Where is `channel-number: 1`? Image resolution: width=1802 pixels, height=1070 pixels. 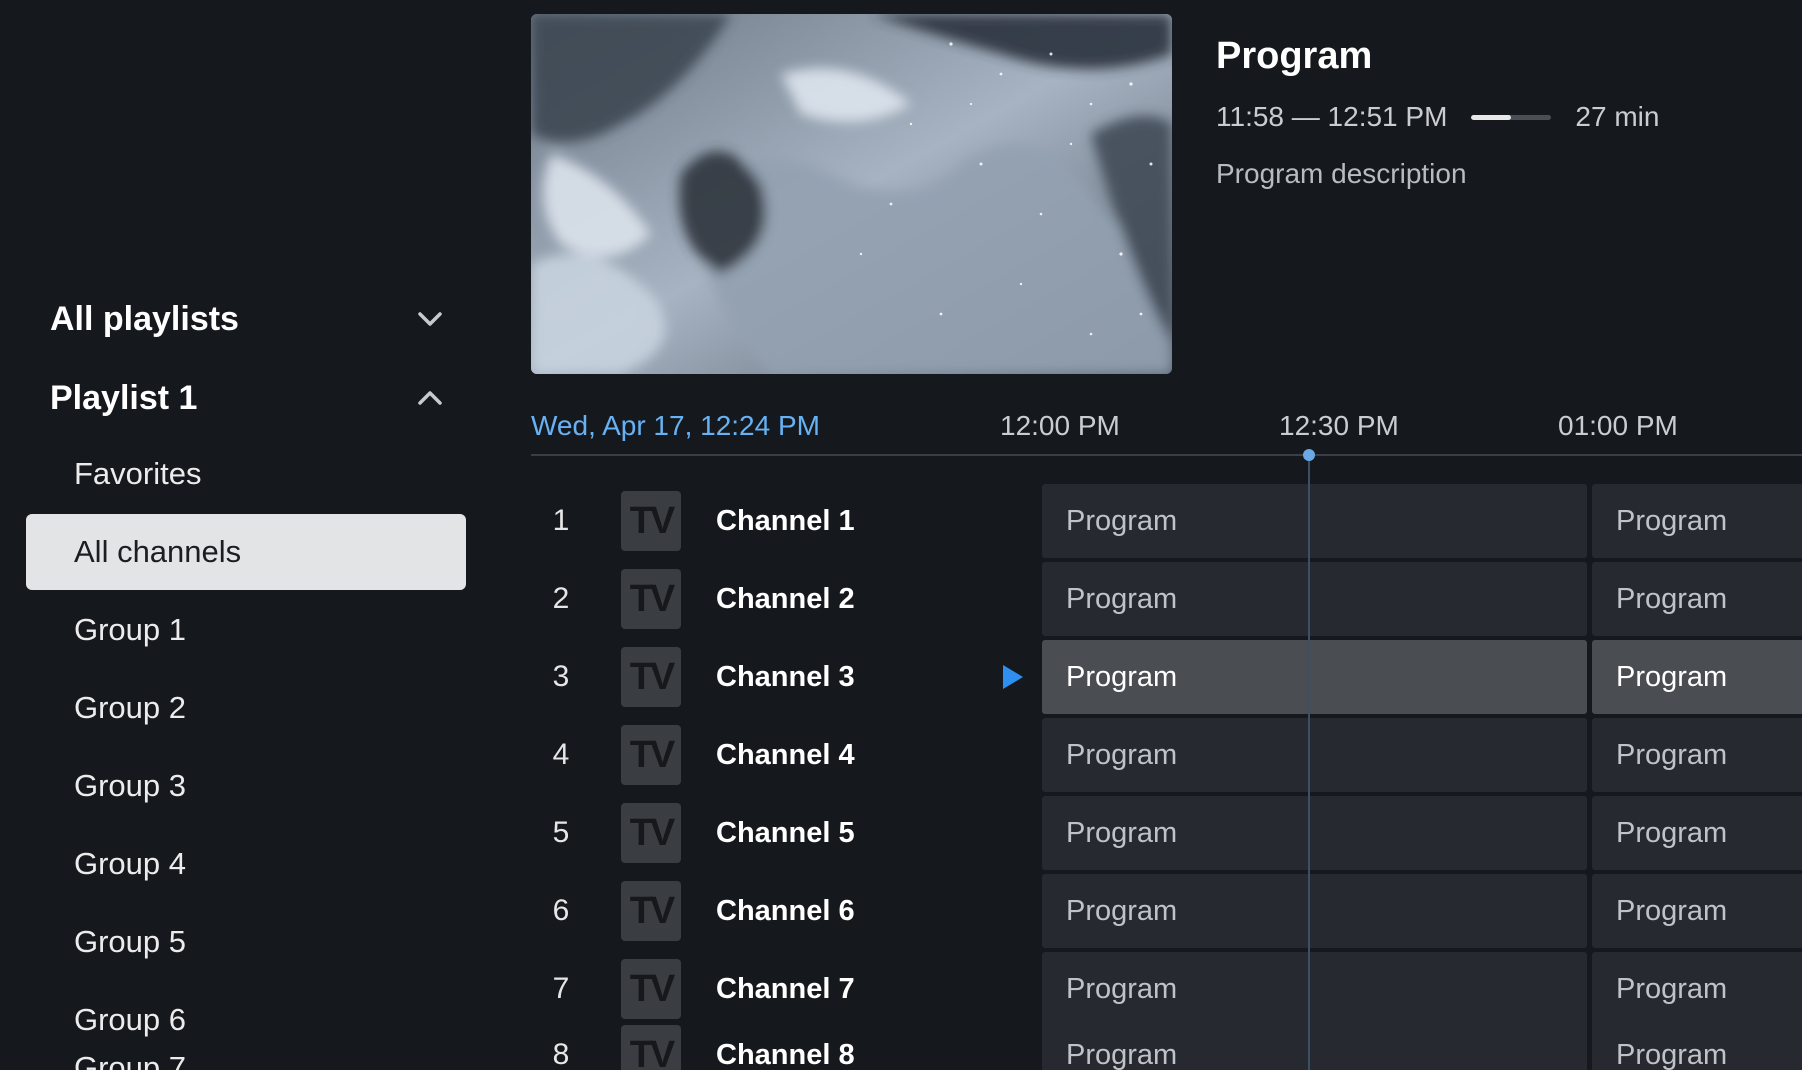 channel-number: 1 is located at coordinates (561, 520).